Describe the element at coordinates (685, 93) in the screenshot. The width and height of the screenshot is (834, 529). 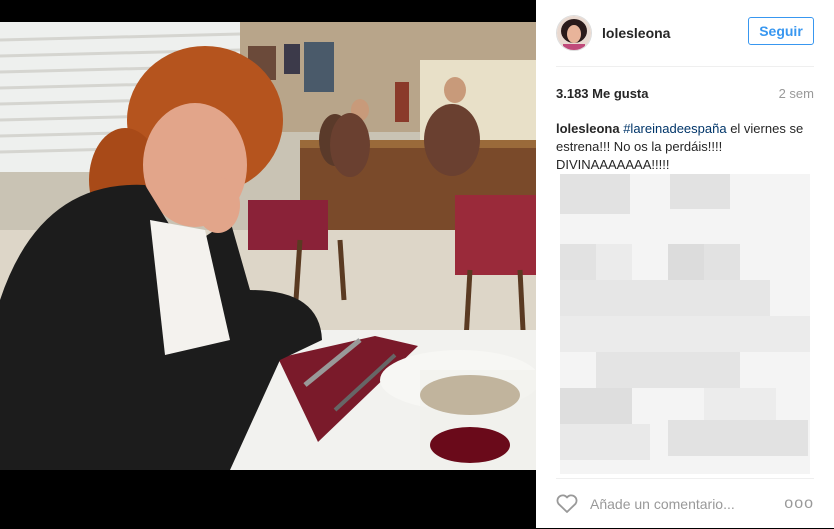
I see `likes-row: 3.183 Me gusta 2 sem` at that location.